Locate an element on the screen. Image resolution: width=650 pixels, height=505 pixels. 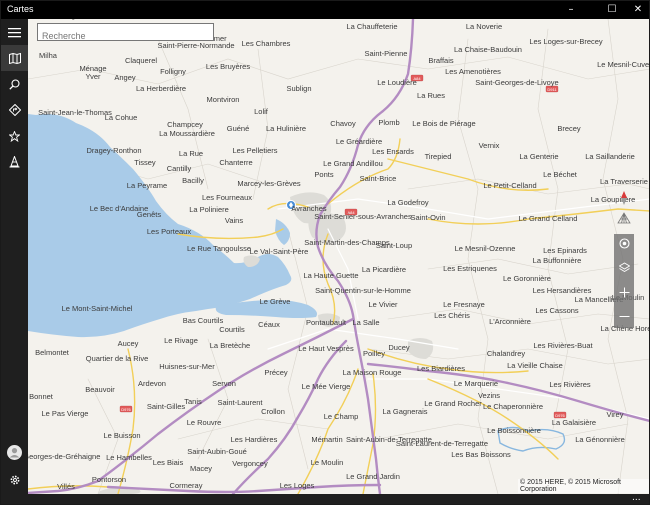
navigation-rail is located at coordinates (14, 261).